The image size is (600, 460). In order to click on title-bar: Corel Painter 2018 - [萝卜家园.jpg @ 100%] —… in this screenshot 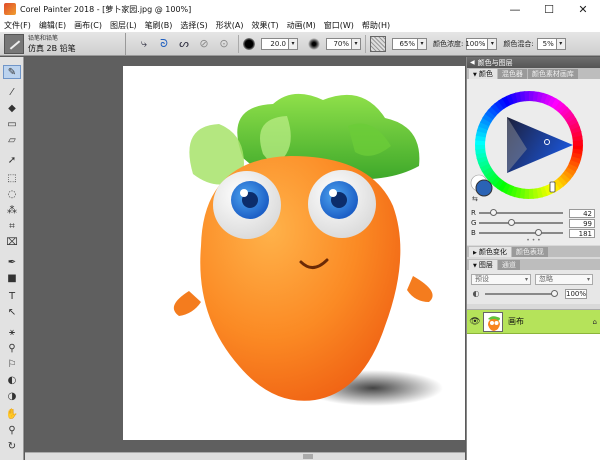, I will do `click(300, 9)`.